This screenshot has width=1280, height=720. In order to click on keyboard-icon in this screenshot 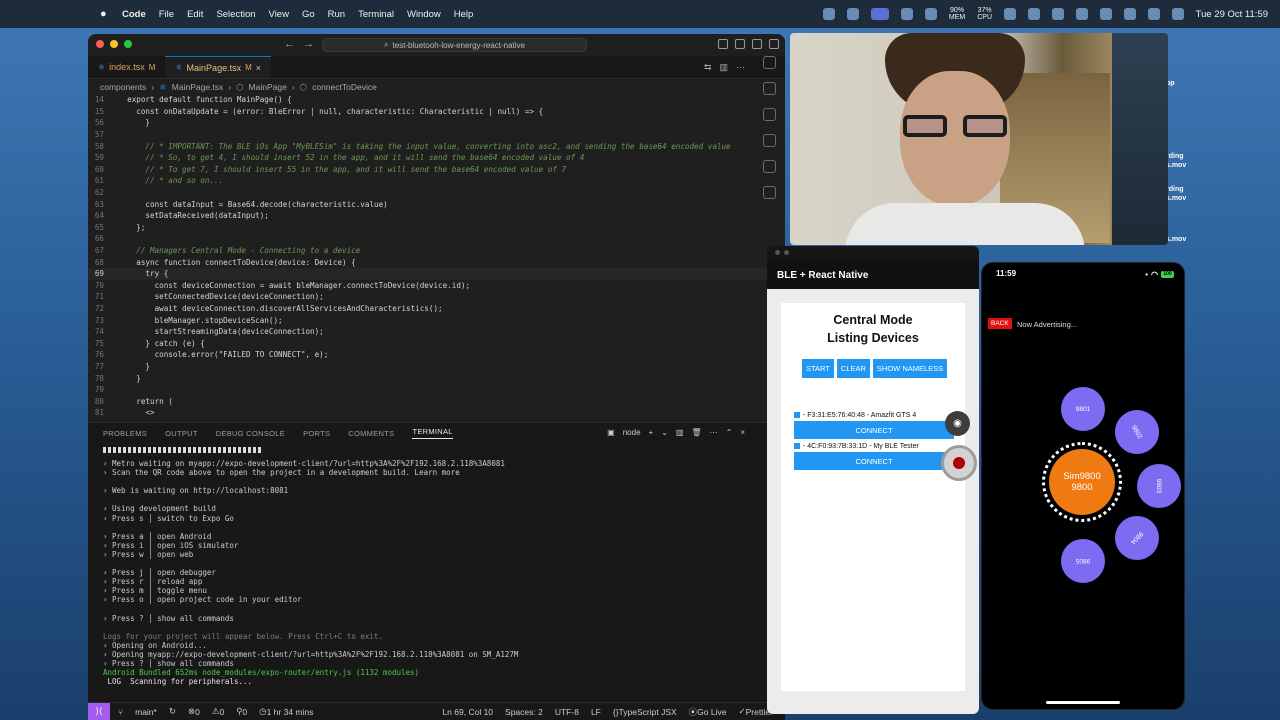, I will do `click(879, 14)`.